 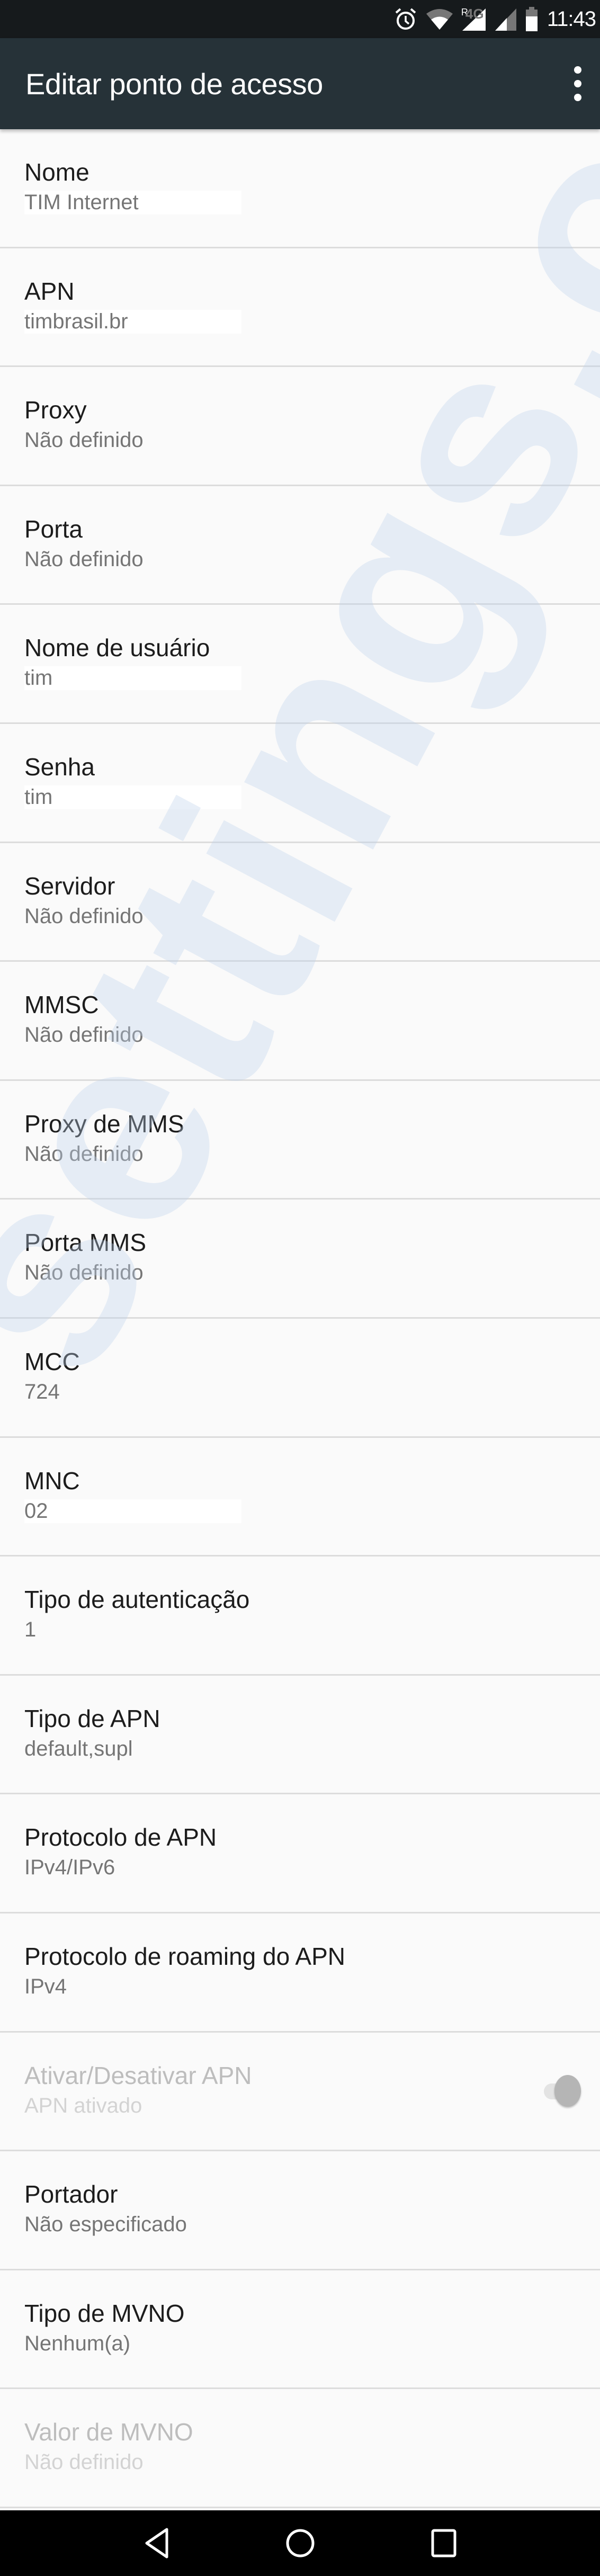 I want to click on setting-label: Portador, so click(x=71, y=2194).